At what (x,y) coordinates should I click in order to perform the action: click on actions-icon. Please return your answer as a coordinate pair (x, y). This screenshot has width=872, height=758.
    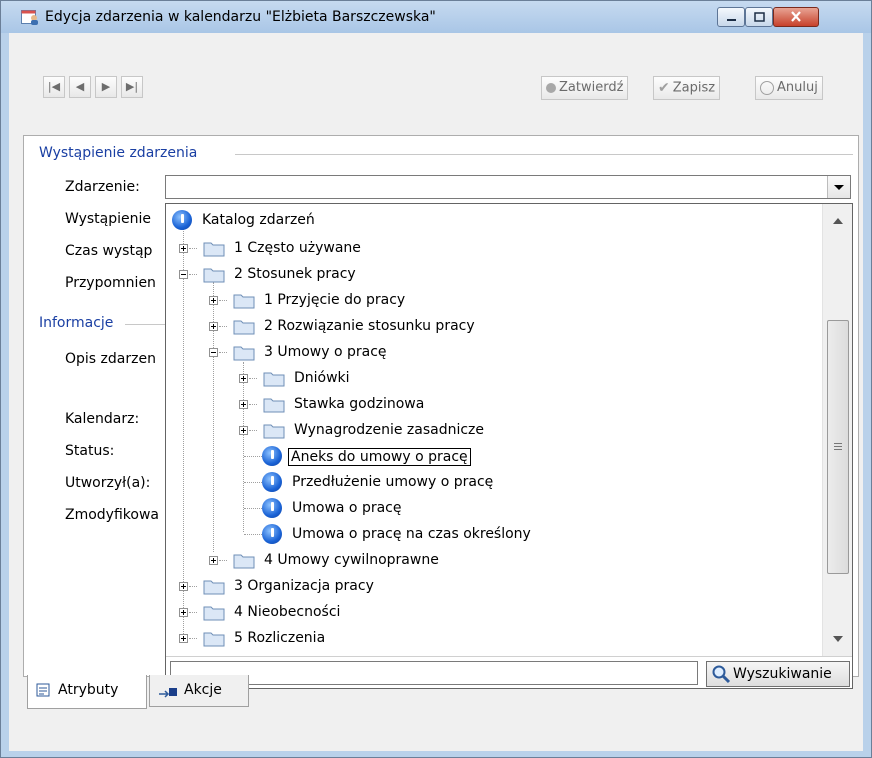
    Looking at the image, I should click on (168, 693).